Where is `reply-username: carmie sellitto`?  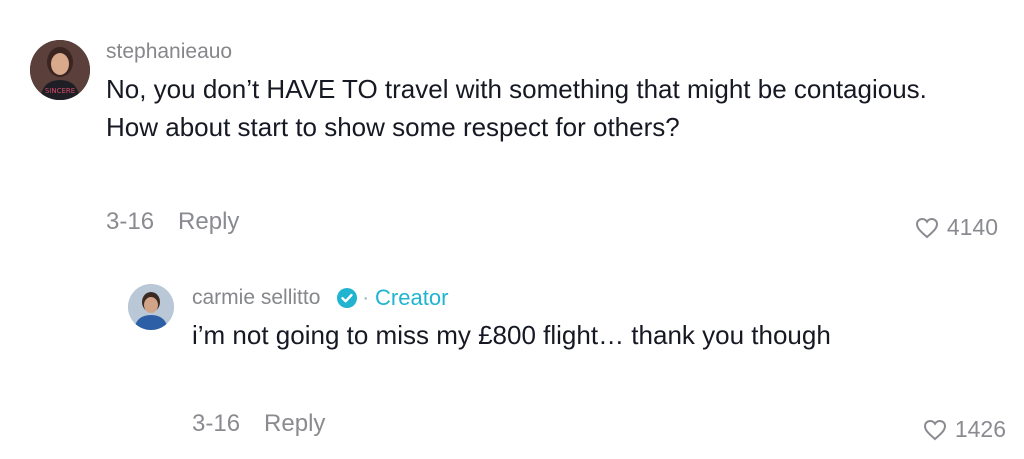
reply-username: carmie sellitto is located at coordinates (256, 298).